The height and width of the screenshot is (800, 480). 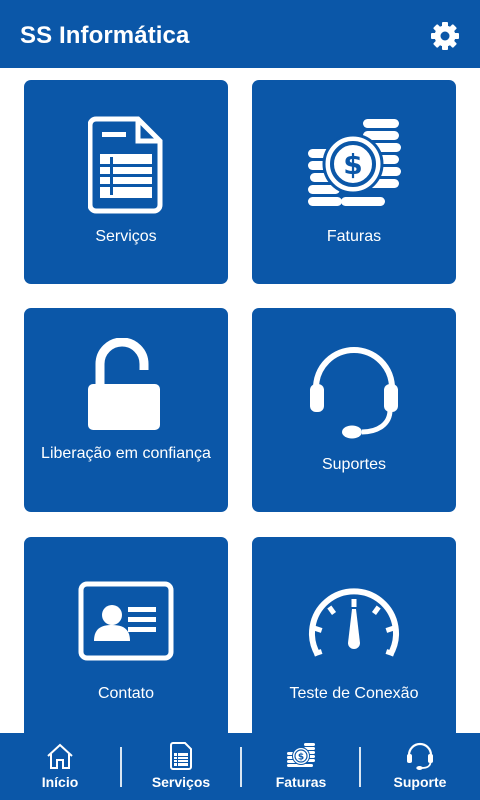 I want to click on nav-suporte: Suporte, so click(x=420, y=766).